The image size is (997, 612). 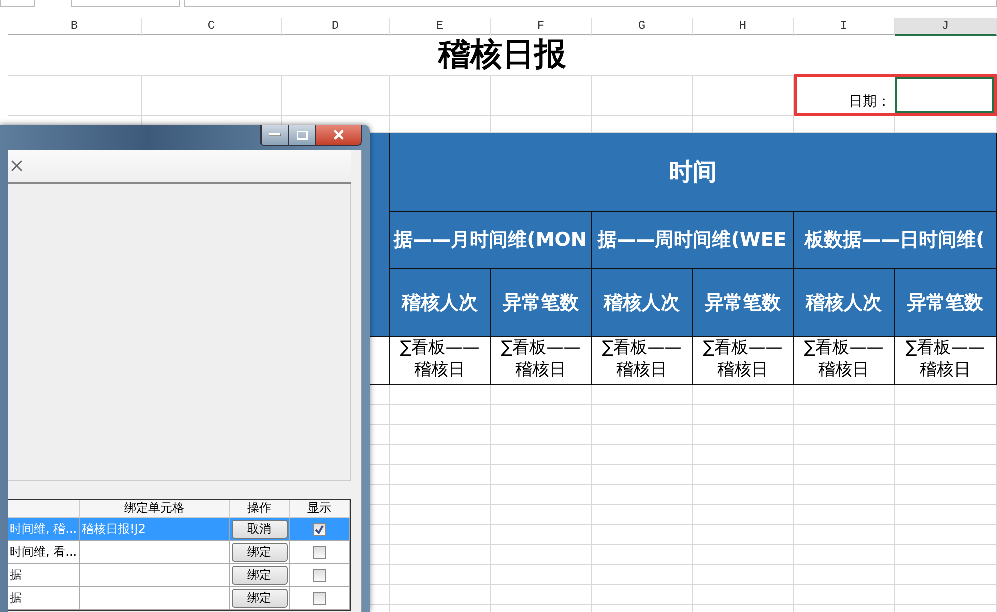 I want to click on close-button, so click(x=338, y=135).